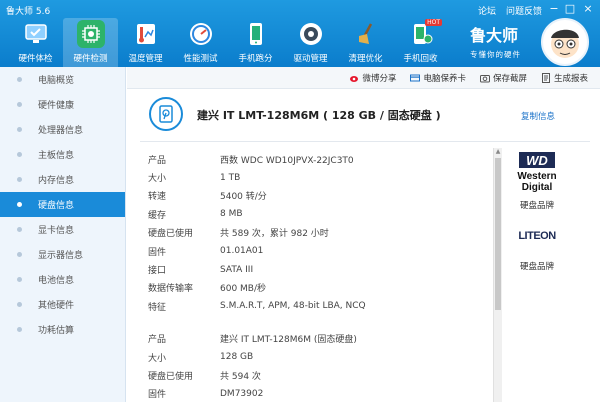 This screenshot has width=600, height=402. What do you see at coordinates (318, 214) in the screenshot?
I see `table-row: 缓存 8 MB` at bounding box center [318, 214].